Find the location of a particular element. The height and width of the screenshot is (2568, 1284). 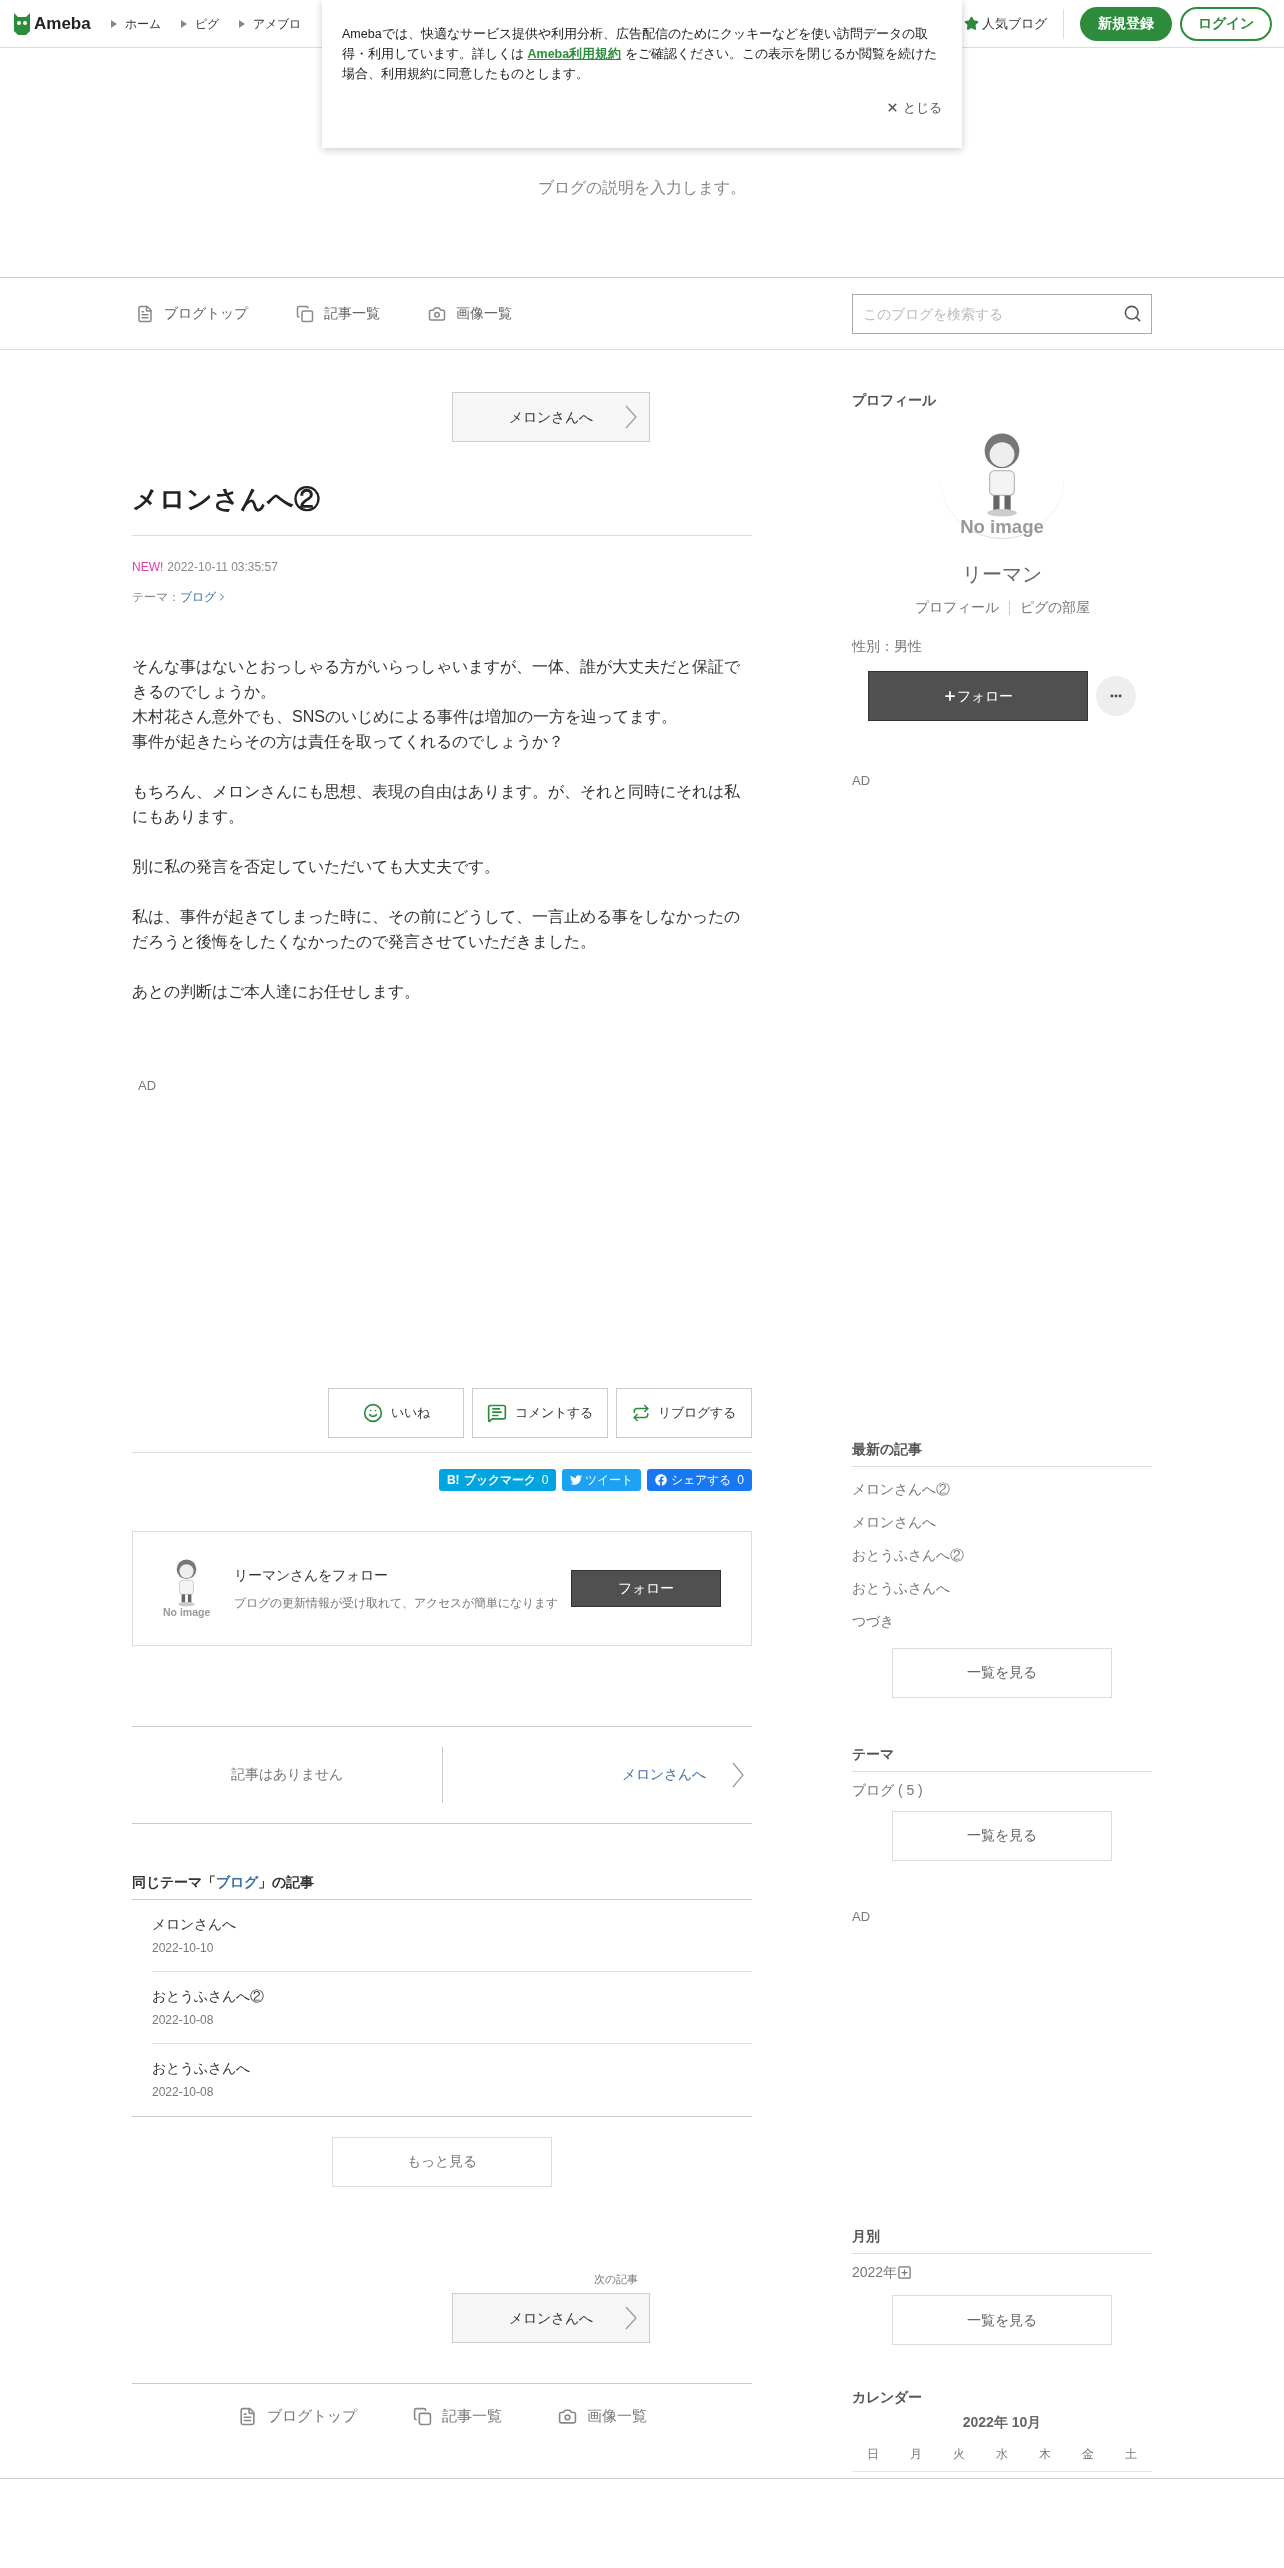

recent-article-link: メロンさんへ is located at coordinates (1002, 1522).